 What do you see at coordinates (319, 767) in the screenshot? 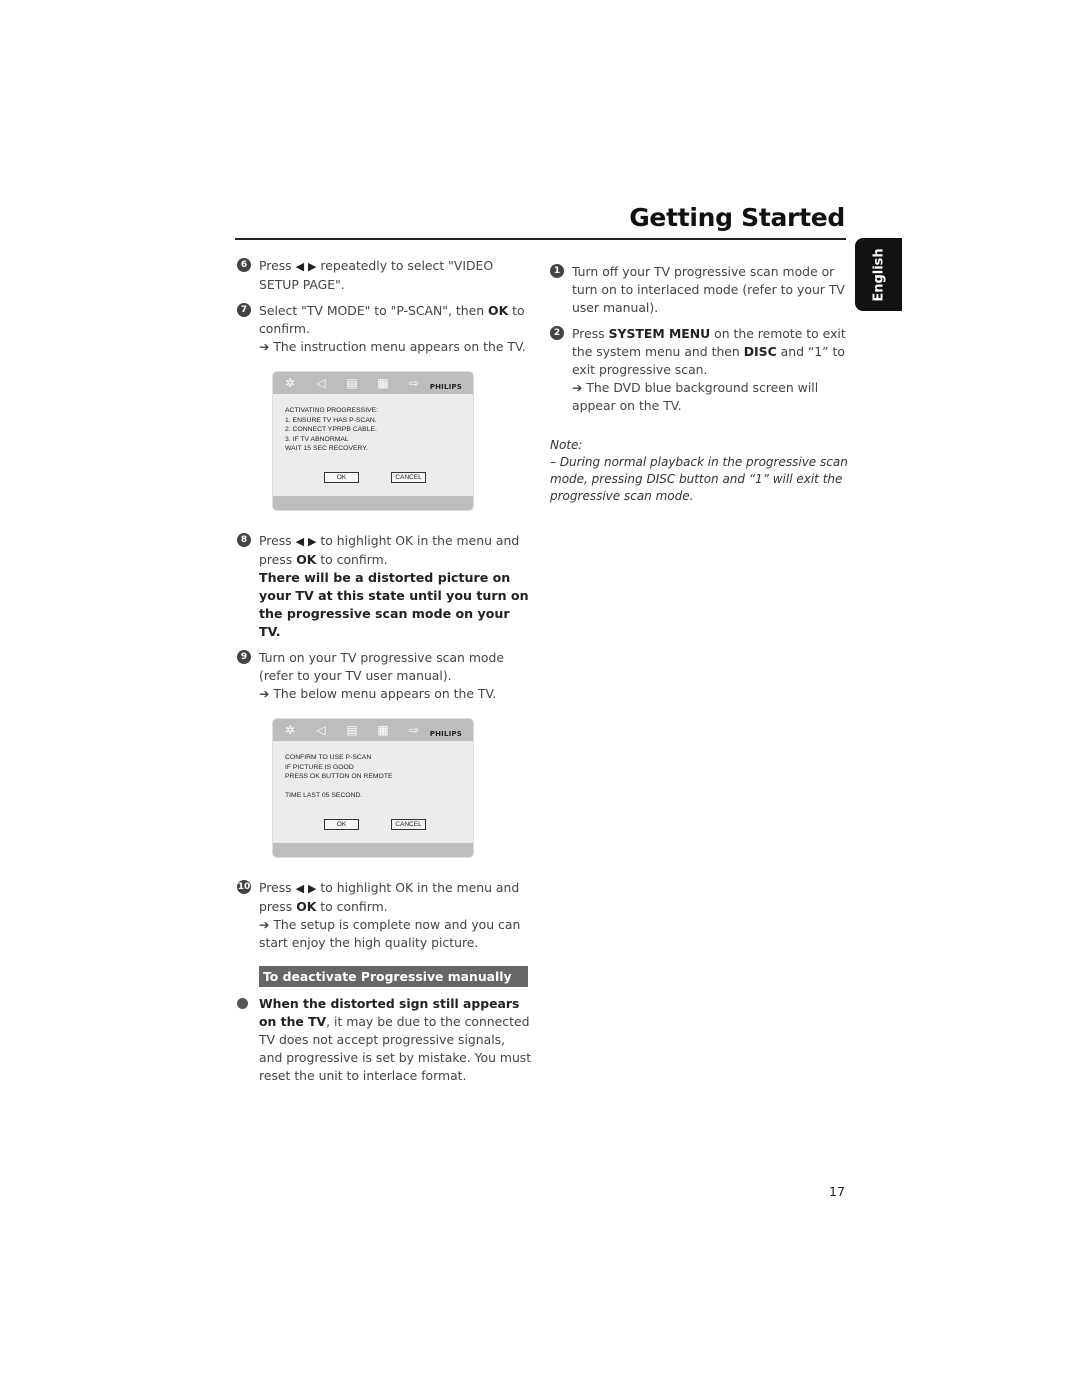
I see `menu-line: IF PICTURE IS GOOD` at bounding box center [319, 767].